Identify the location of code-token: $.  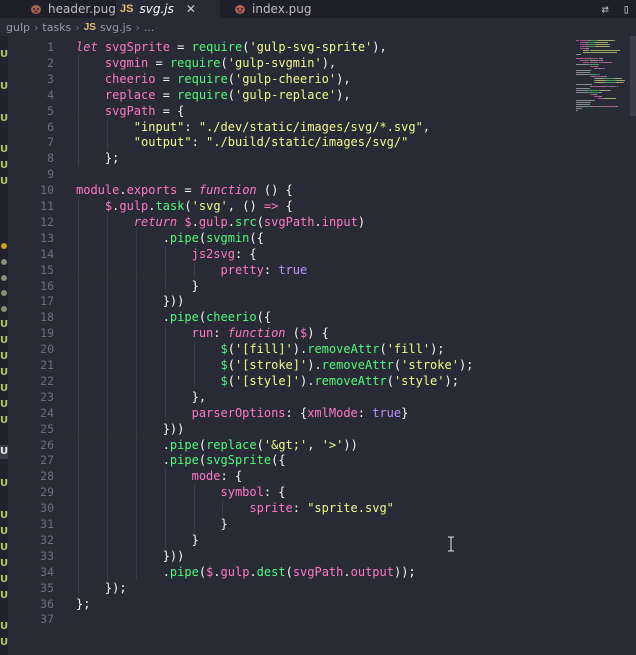
(224, 380).